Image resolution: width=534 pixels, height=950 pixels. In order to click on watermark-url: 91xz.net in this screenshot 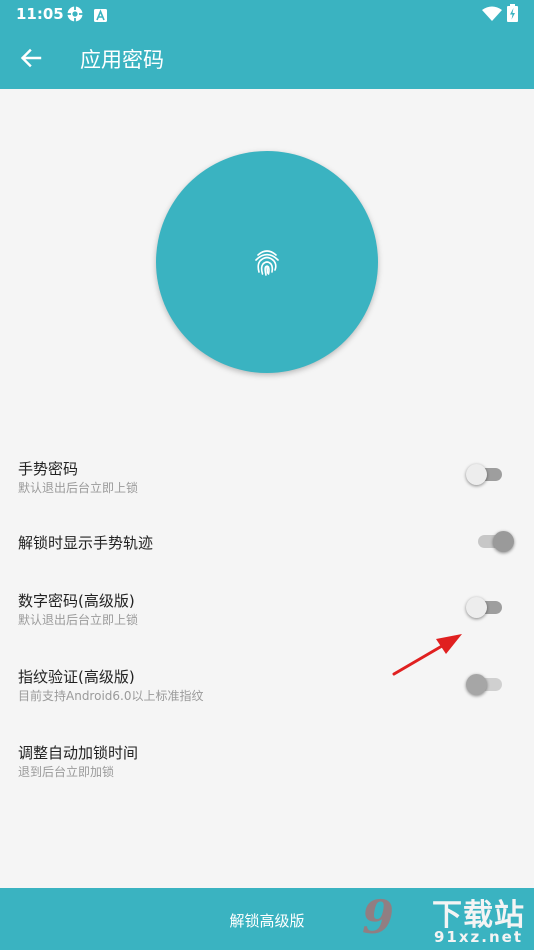, I will do `click(479, 937)`.